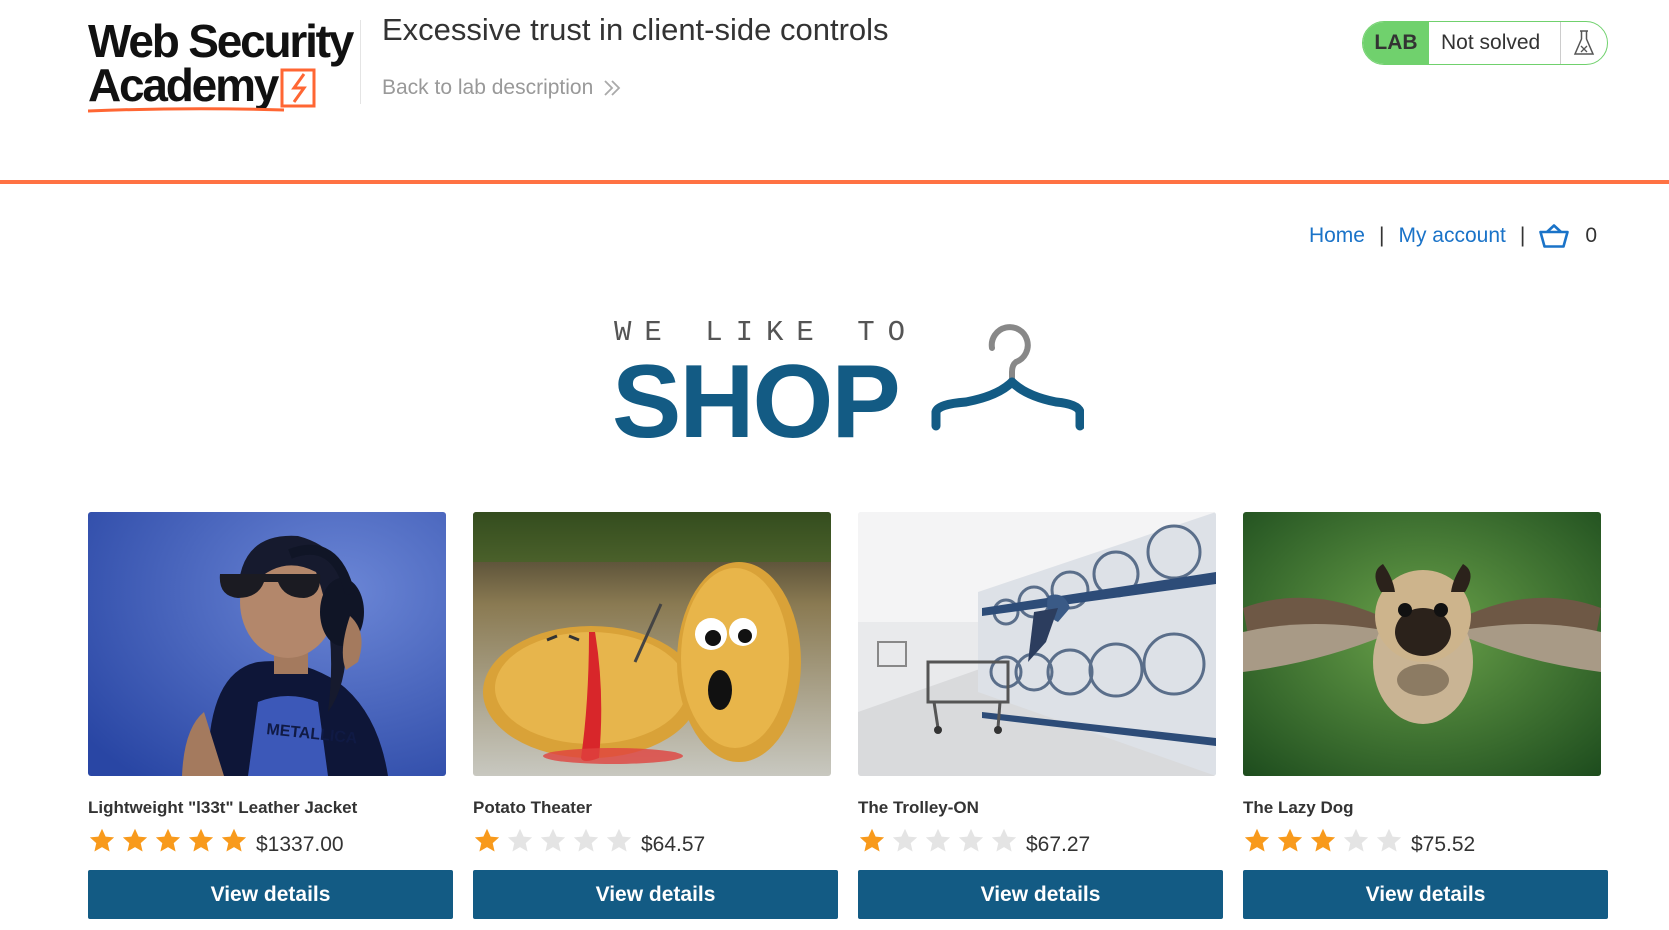  What do you see at coordinates (221, 41) in the screenshot?
I see `logo-line-1: Web Security` at bounding box center [221, 41].